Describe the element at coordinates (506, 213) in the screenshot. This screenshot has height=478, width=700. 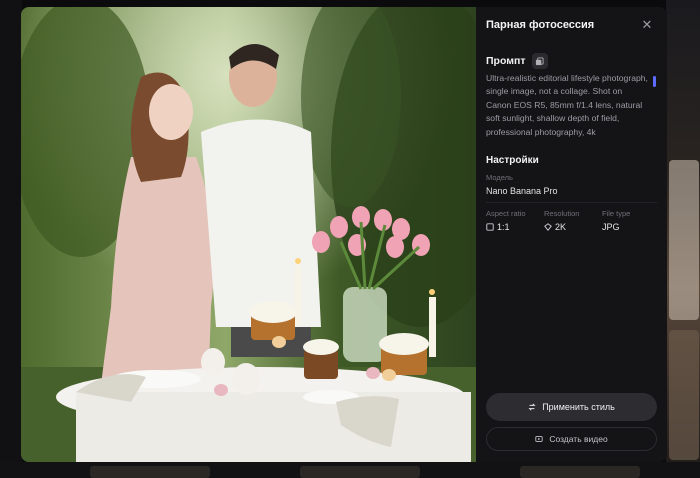
I see `aspect-ratio-label: Aspect ratio` at that location.